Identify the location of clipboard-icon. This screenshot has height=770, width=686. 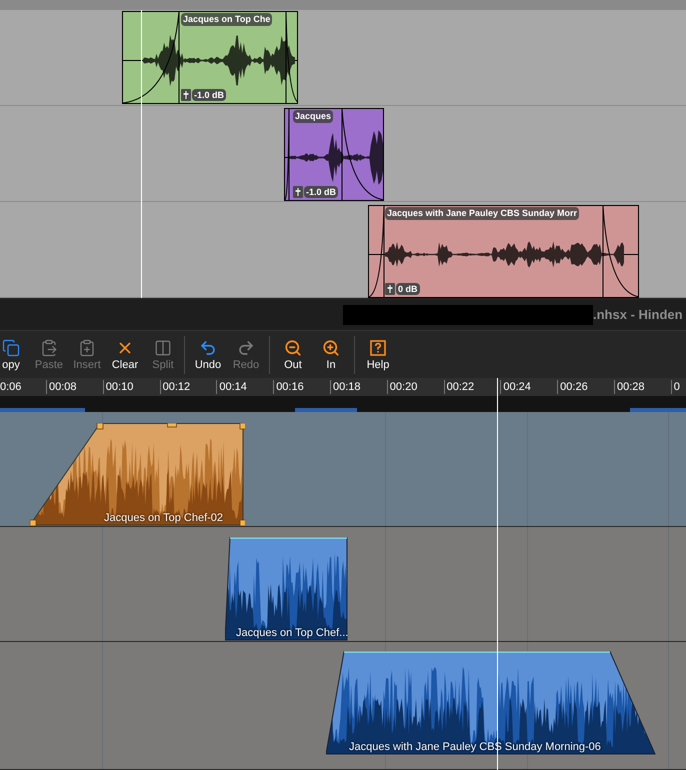
(49, 347).